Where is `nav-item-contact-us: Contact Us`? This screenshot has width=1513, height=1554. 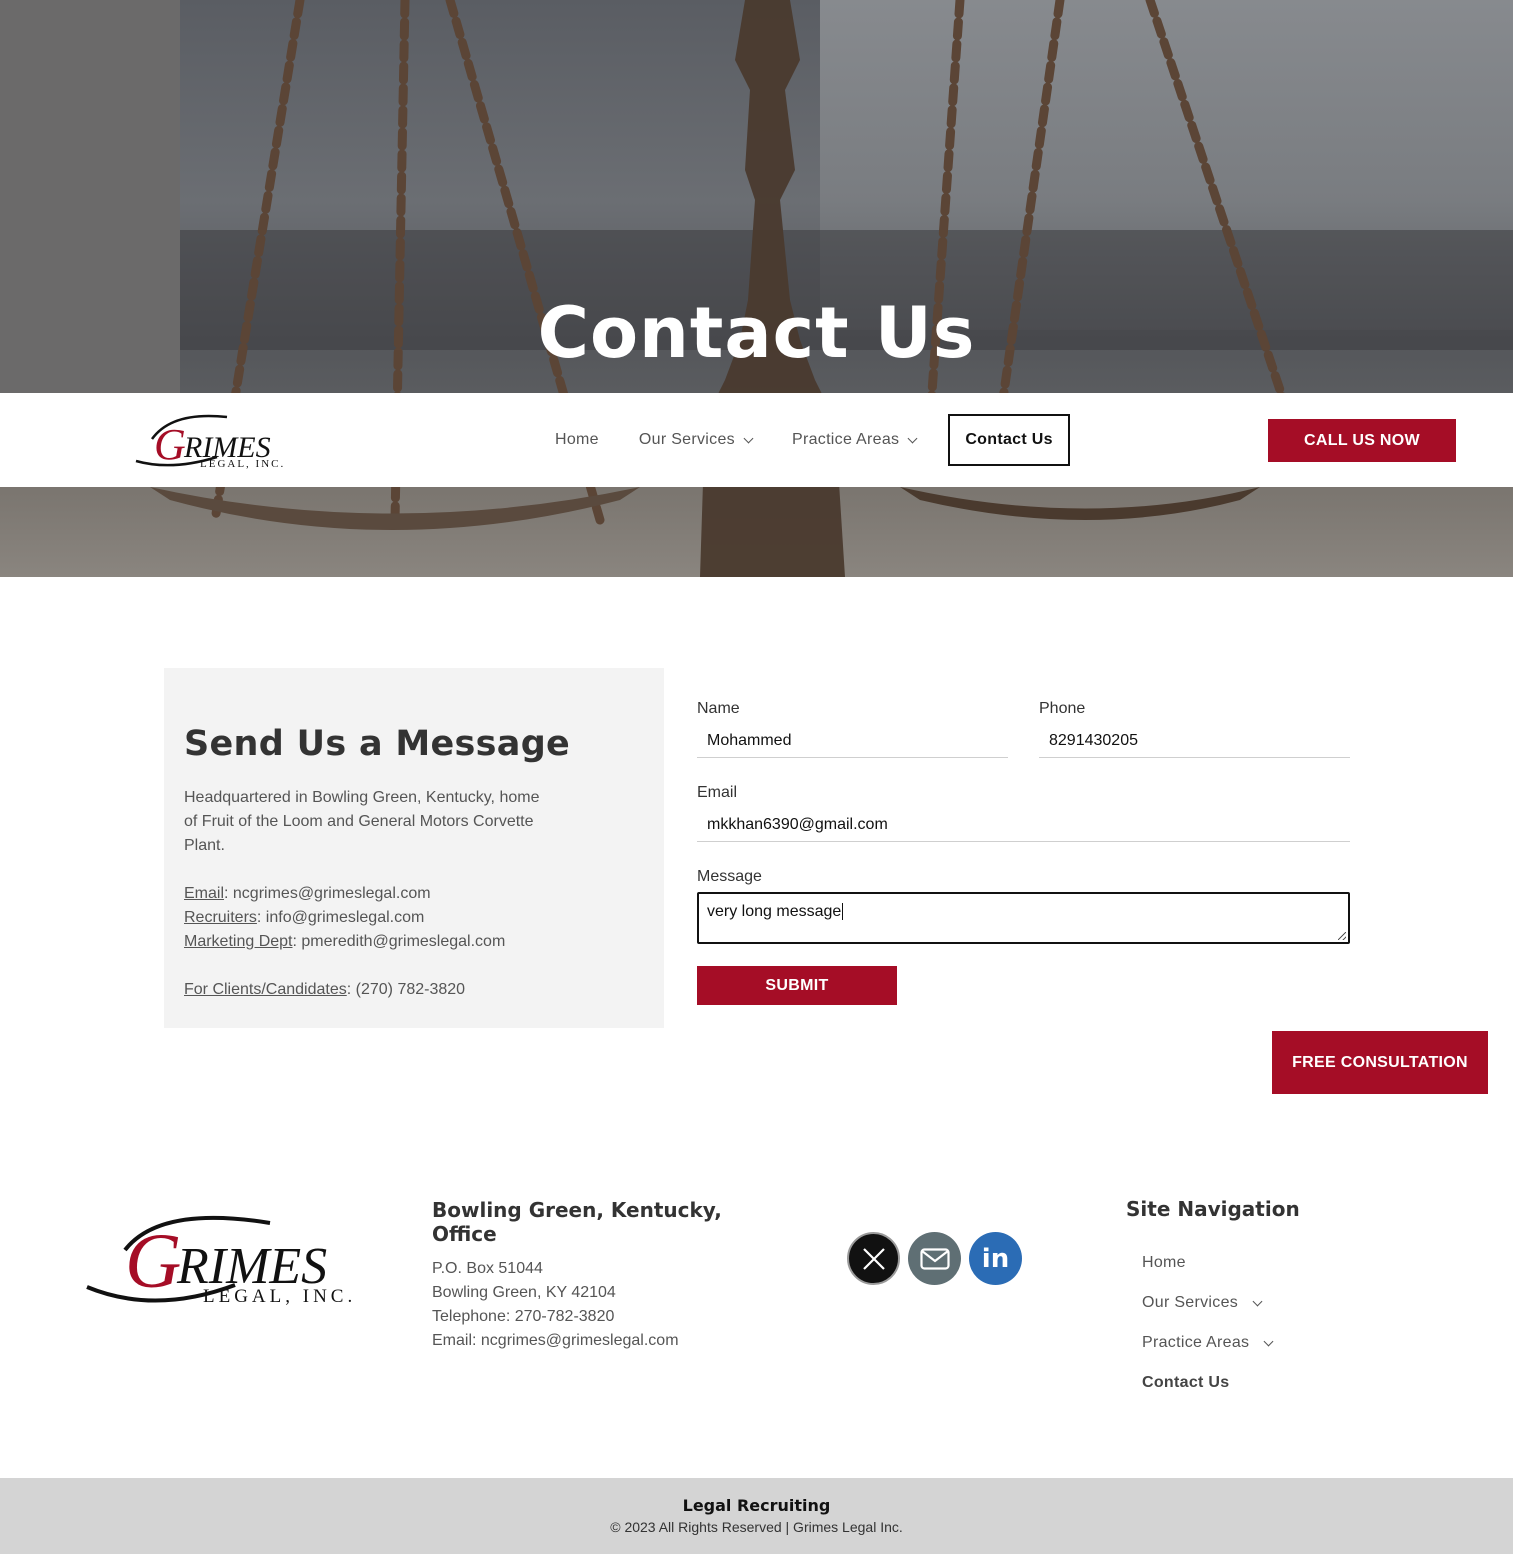
nav-item-contact-us: Contact Us is located at coordinates (1009, 440).